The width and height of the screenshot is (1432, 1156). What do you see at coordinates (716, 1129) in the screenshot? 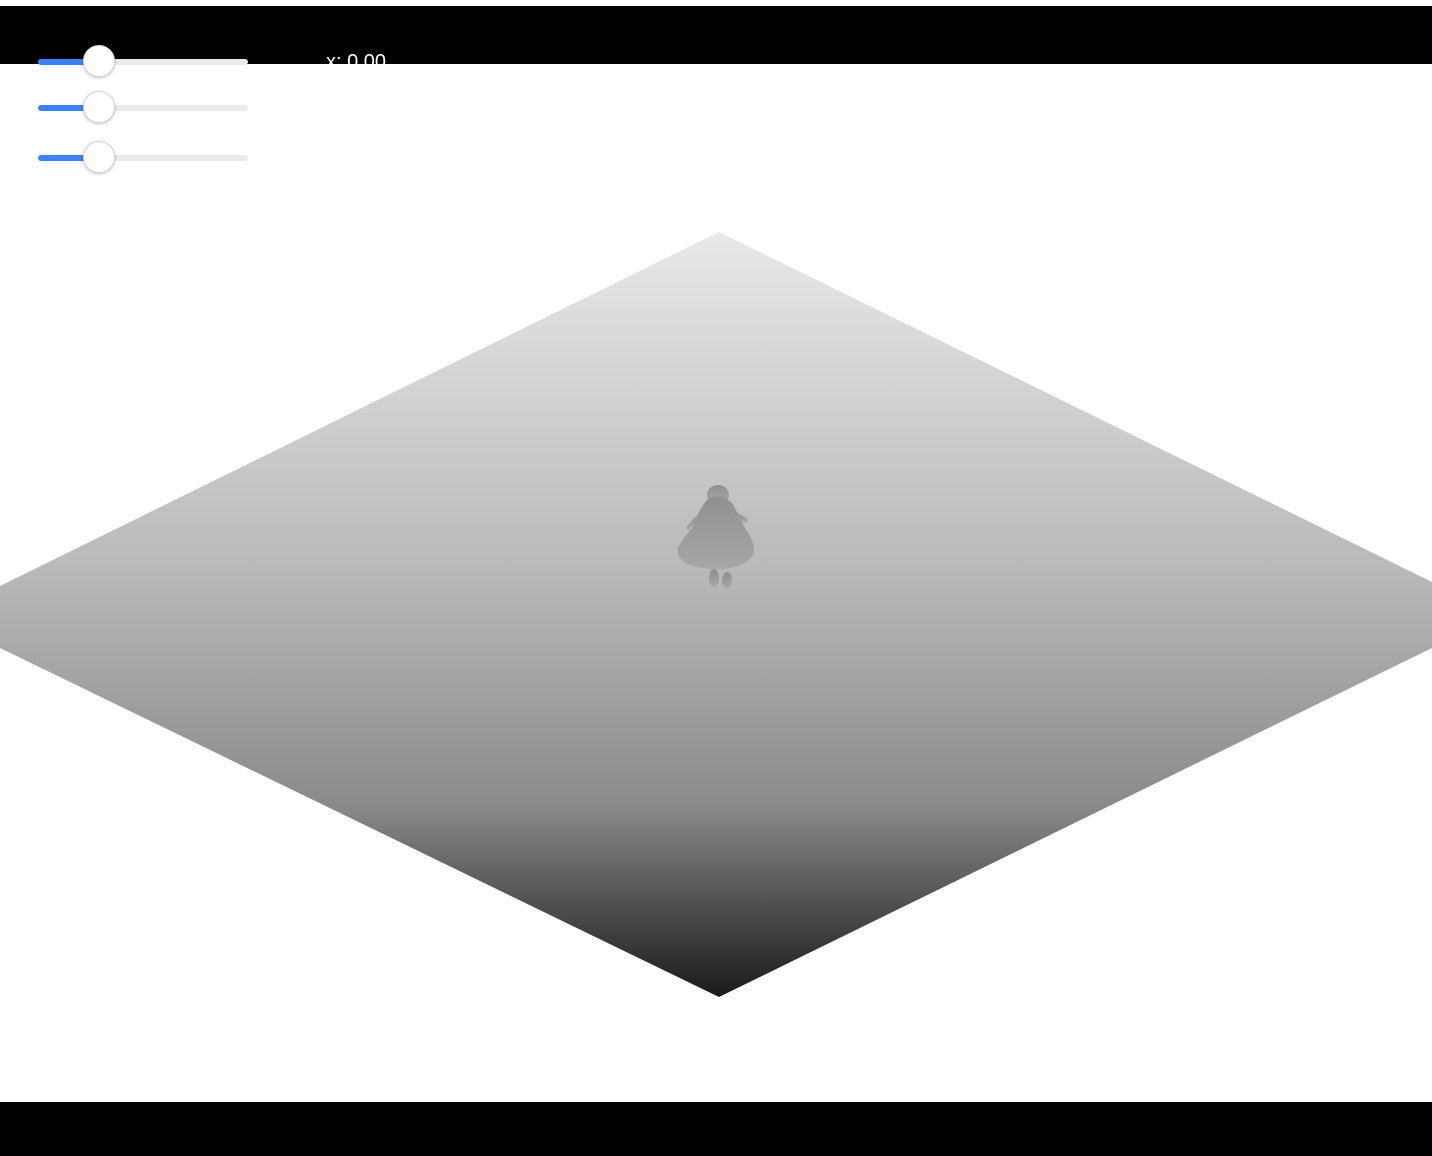
I see `bottom-letterbox-bar` at bounding box center [716, 1129].